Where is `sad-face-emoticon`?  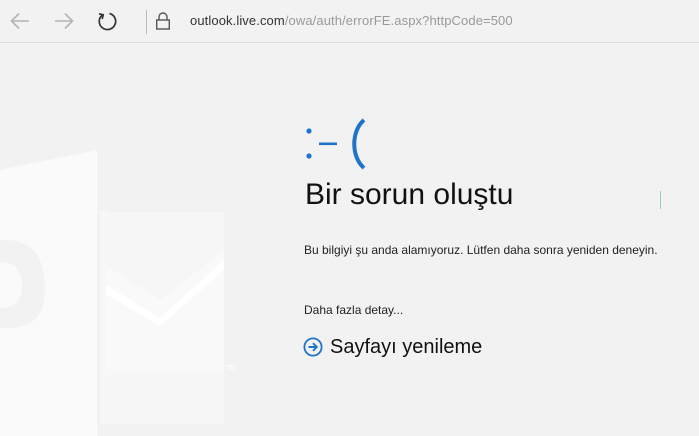 sad-face-emoticon is located at coordinates (336, 144).